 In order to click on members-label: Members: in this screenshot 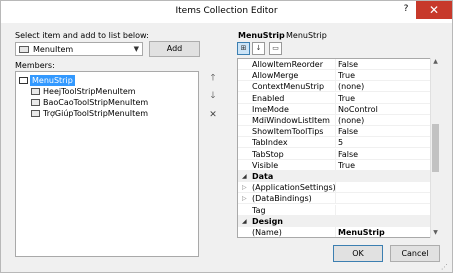, I will do `click(35, 65)`.